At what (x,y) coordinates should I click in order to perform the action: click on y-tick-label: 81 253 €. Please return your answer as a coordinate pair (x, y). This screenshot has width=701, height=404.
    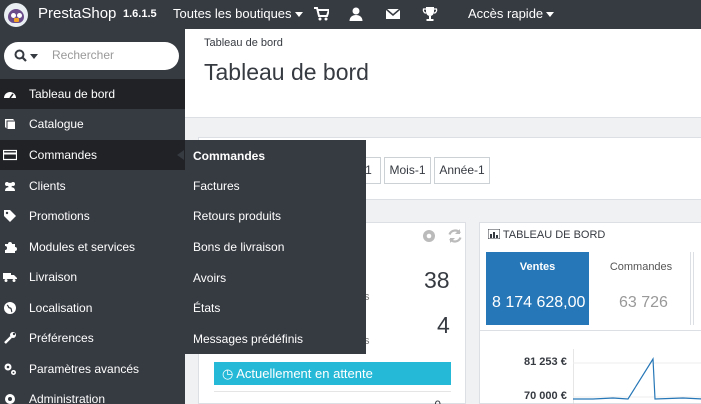
    Looking at the image, I should click on (545, 362).